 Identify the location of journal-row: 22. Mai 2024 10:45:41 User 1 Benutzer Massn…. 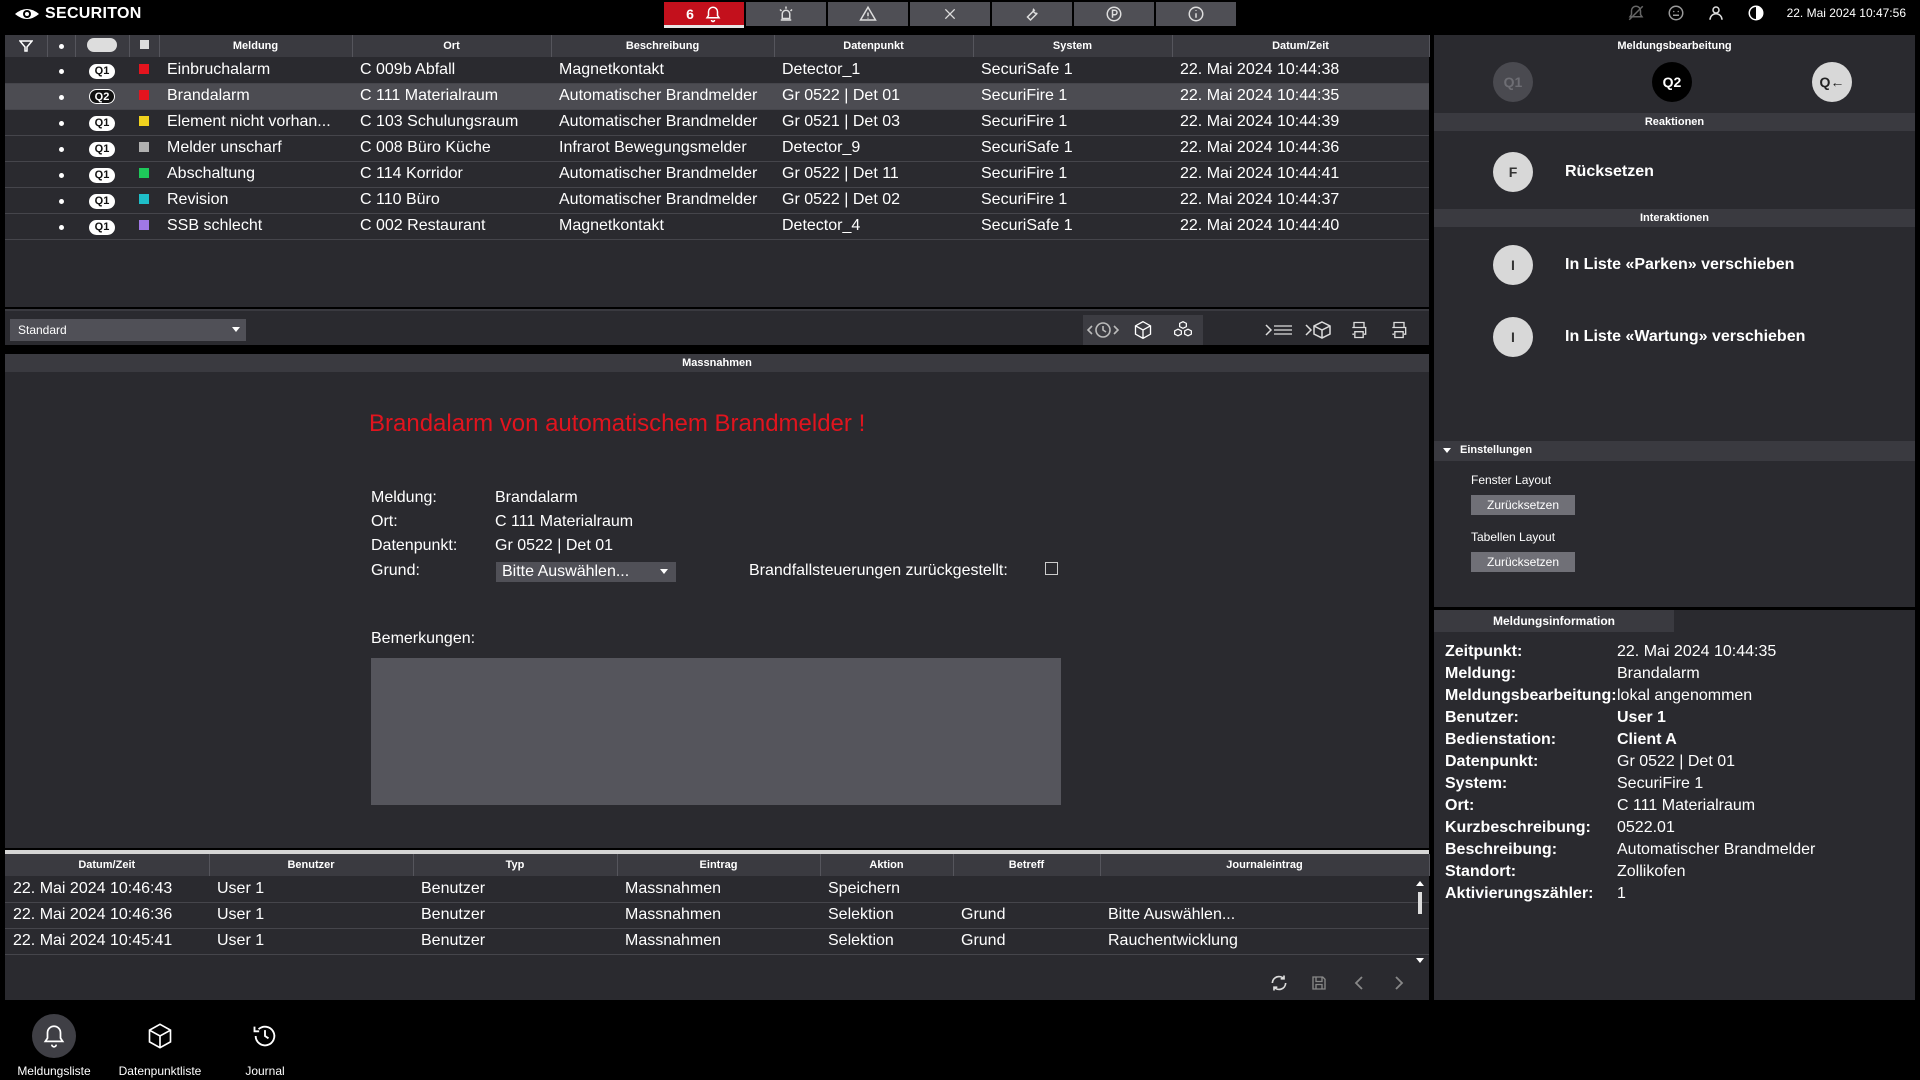
(717, 941).